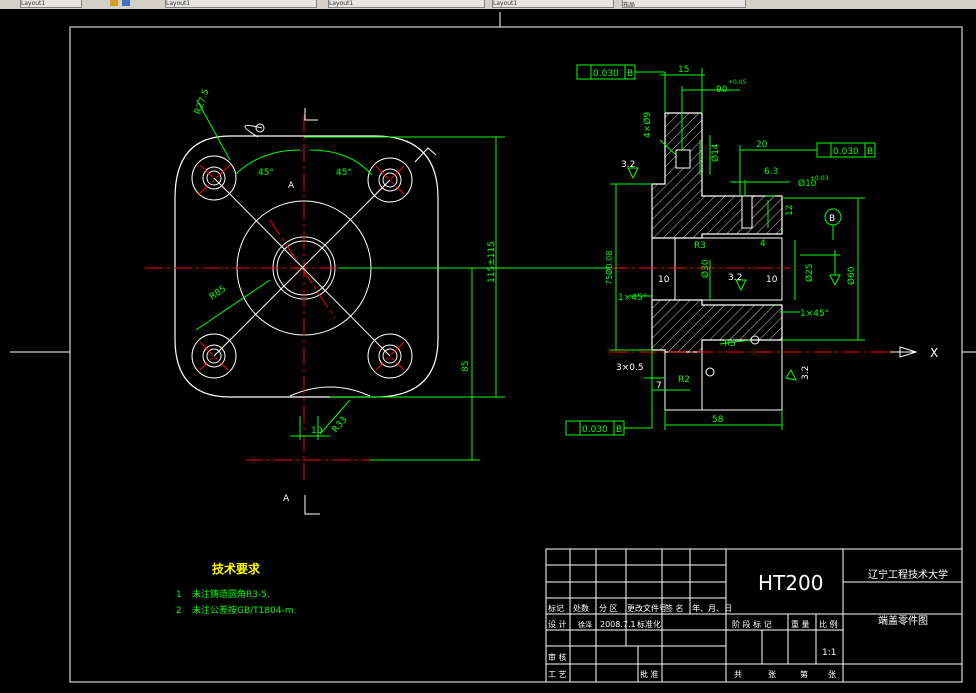 The width and height of the screenshot is (976, 693). Describe the element at coordinates (772, 674) in the screenshot. I see `sheet-total-unit: 张` at that location.